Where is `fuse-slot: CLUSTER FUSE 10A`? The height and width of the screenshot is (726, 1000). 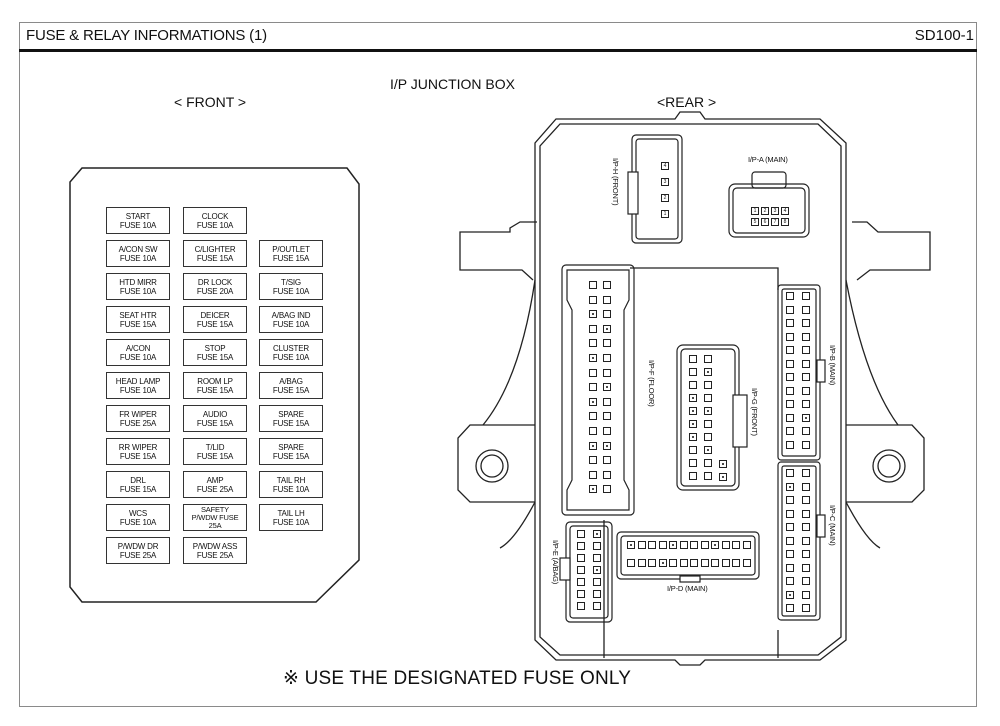
fuse-slot: CLUSTER FUSE 10A is located at coordinates (291, 352).